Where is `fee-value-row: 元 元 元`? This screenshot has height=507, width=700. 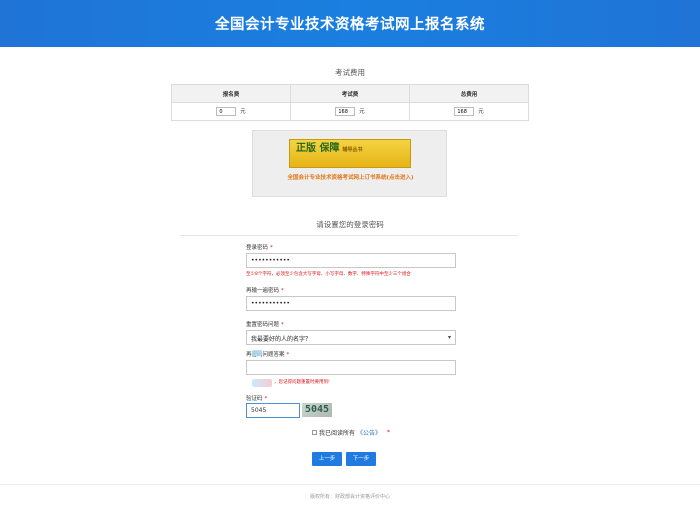
fee-value-row: 元 元 元 is located at coordinates (350, 111).